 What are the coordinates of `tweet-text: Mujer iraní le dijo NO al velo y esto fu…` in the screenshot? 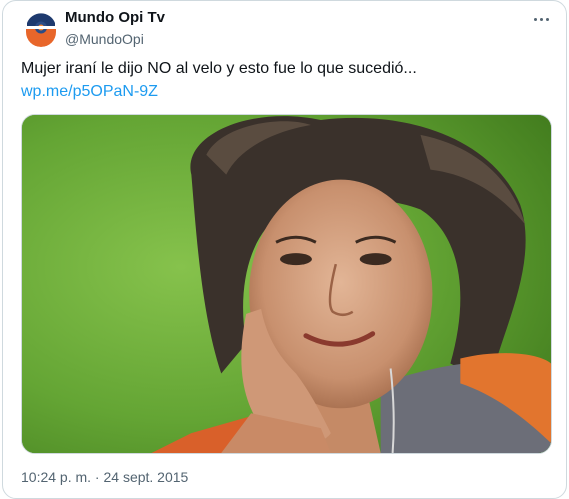 It's located at (219, 68).